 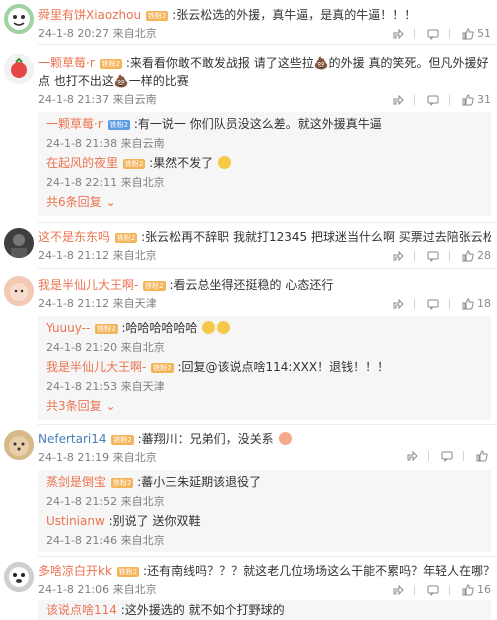 I want to click on like-count: 16, so click(x=484, y=589).